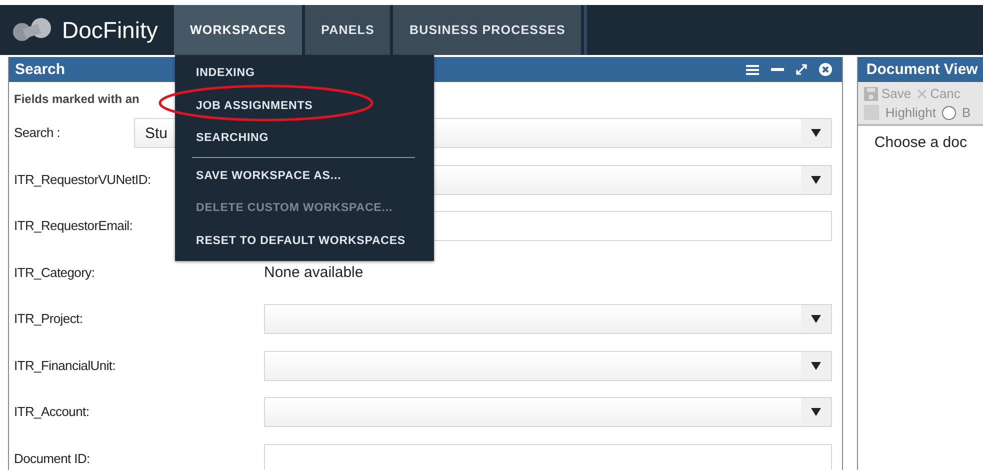 The image size is (983, 470). I want to click on empty-message: Choose a doc, so click(920, 143).